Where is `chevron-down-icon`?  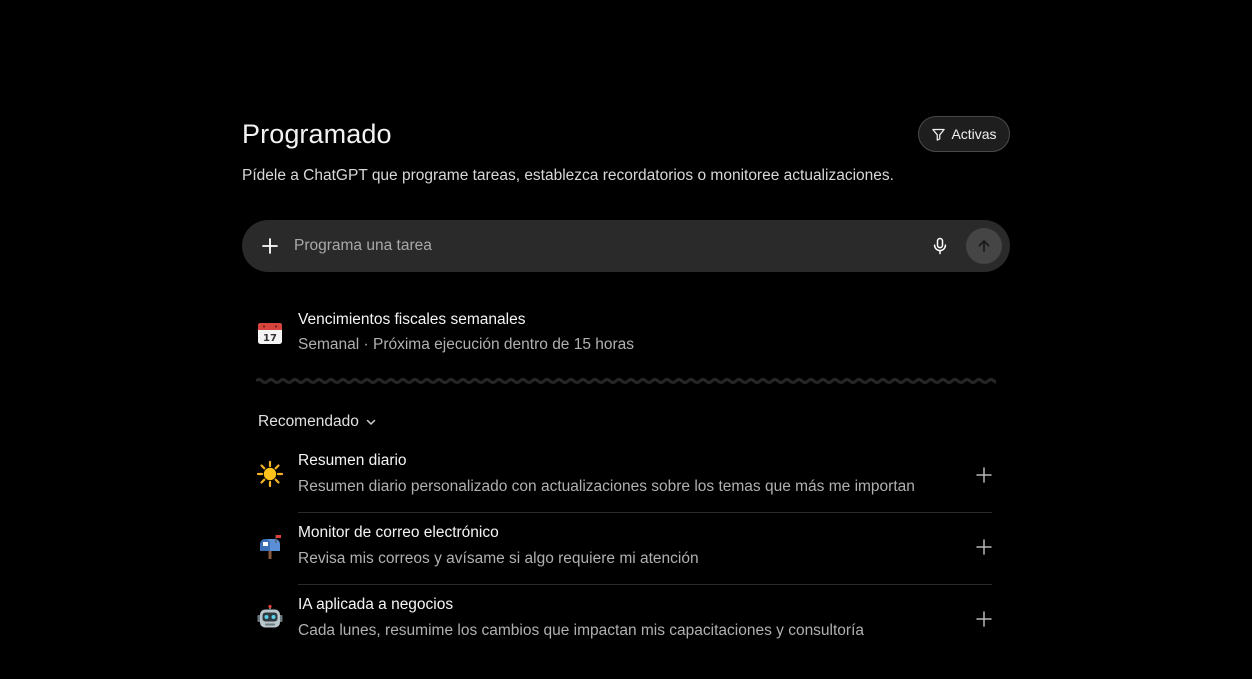
chevron-down-icon is located at coordinates (371, 422).